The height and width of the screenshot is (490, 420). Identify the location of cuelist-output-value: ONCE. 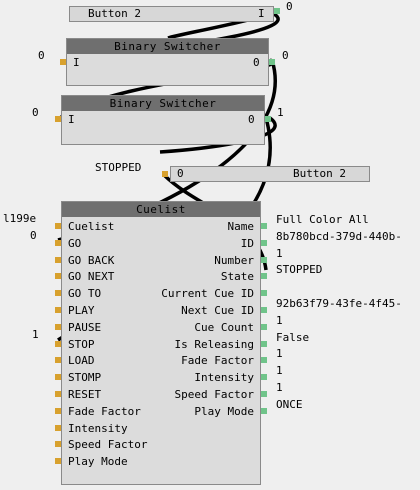
(289, 404).